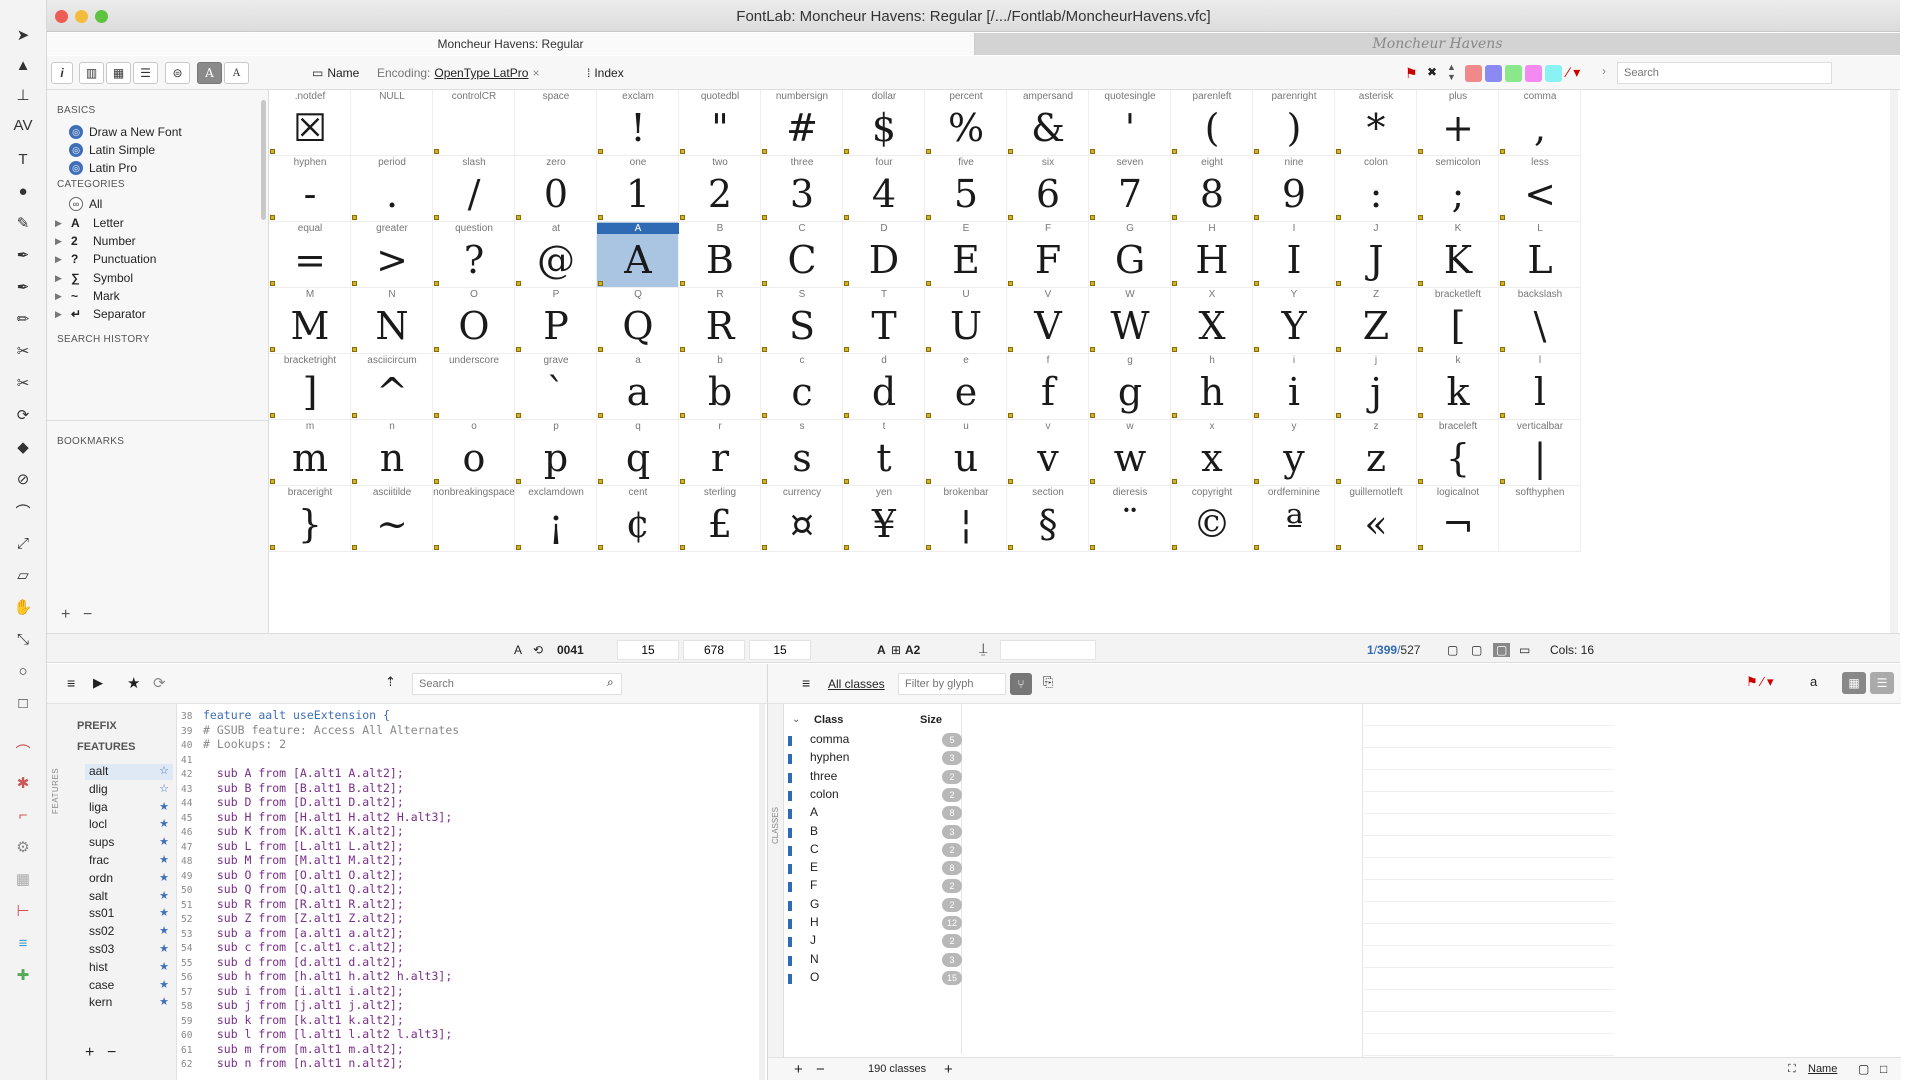  Describe the element at coordinates (129, 897) in the screenshot. I see `feature-item: salt ★` at that location.